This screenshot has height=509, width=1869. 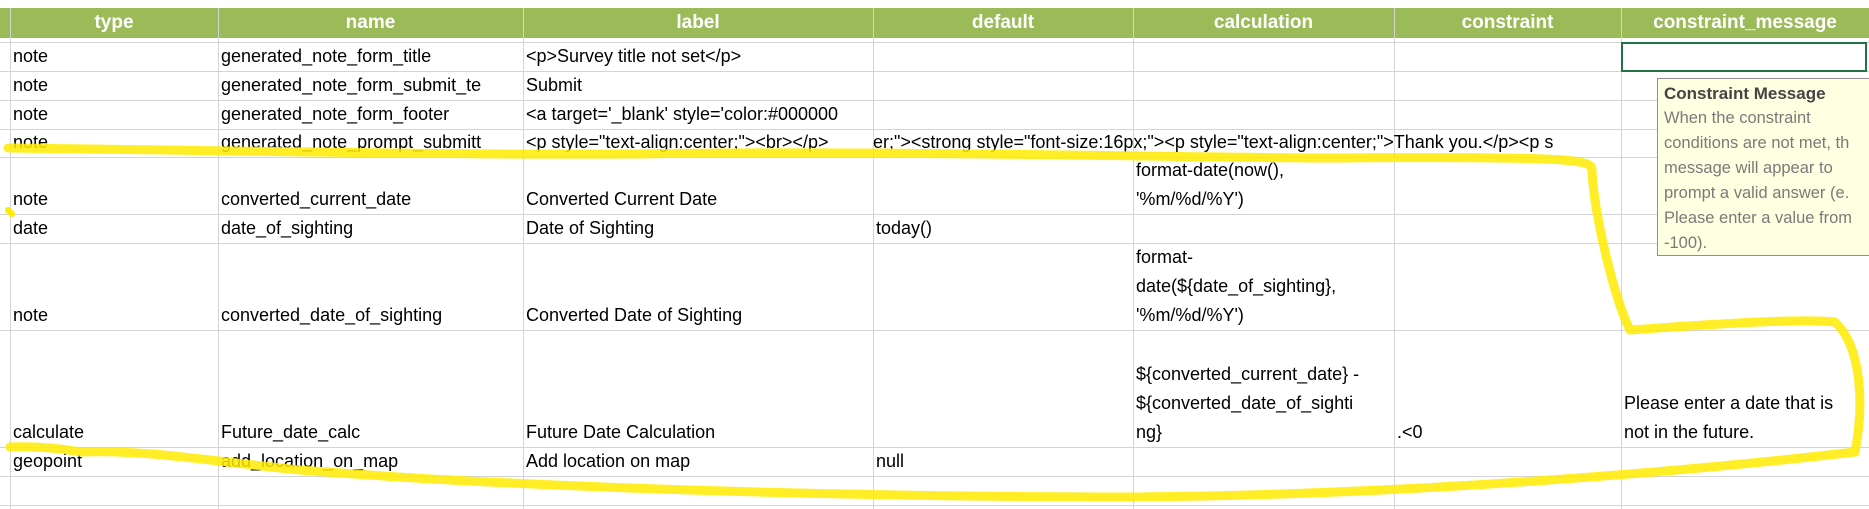 What do you see at coordinates (114, 461) in the screenshot?
I see `cell-type: geopoint` at bounding box center [114, 461].